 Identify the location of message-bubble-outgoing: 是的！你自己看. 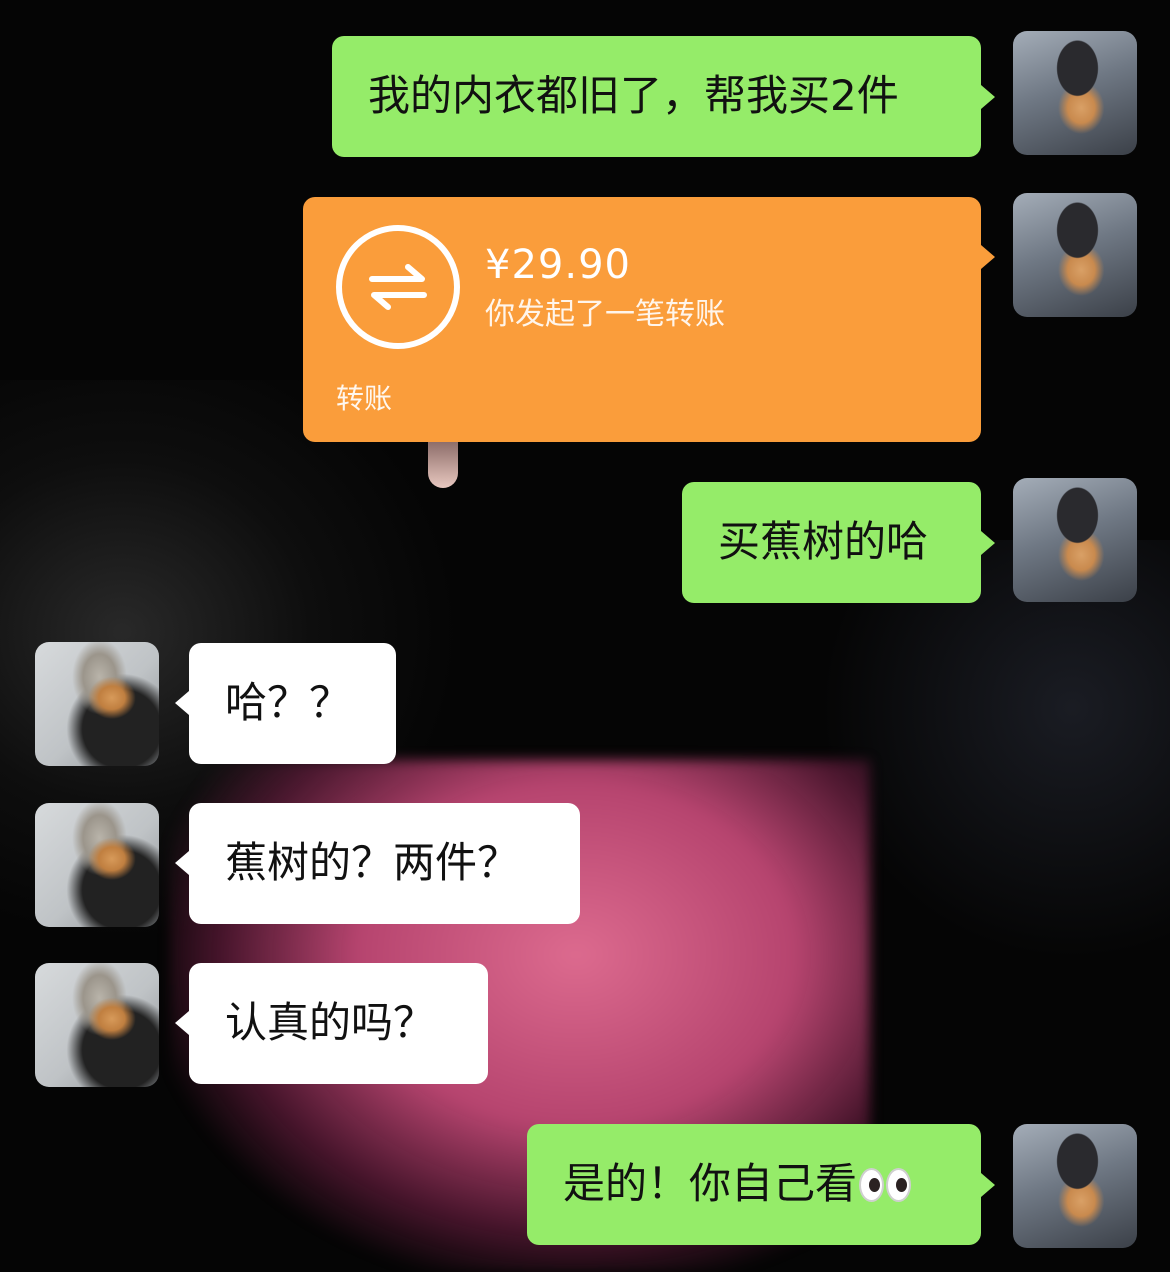
(754, 1184).